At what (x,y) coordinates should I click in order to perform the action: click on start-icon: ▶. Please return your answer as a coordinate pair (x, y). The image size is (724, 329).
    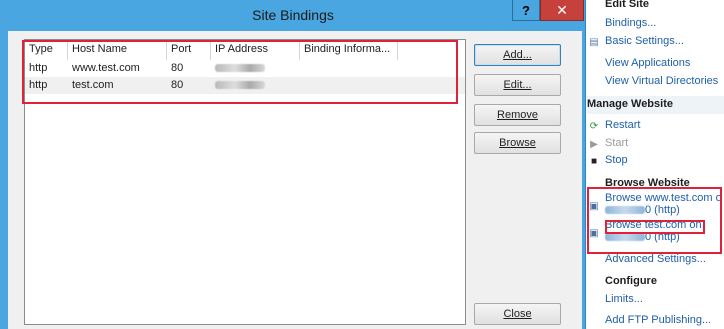
    Looking at the image, I should click on (594, 144).